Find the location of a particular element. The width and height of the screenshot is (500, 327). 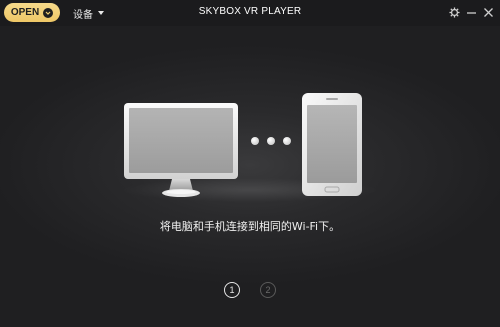

device-menu-label: 设备 is located at coordinates (83, 15).